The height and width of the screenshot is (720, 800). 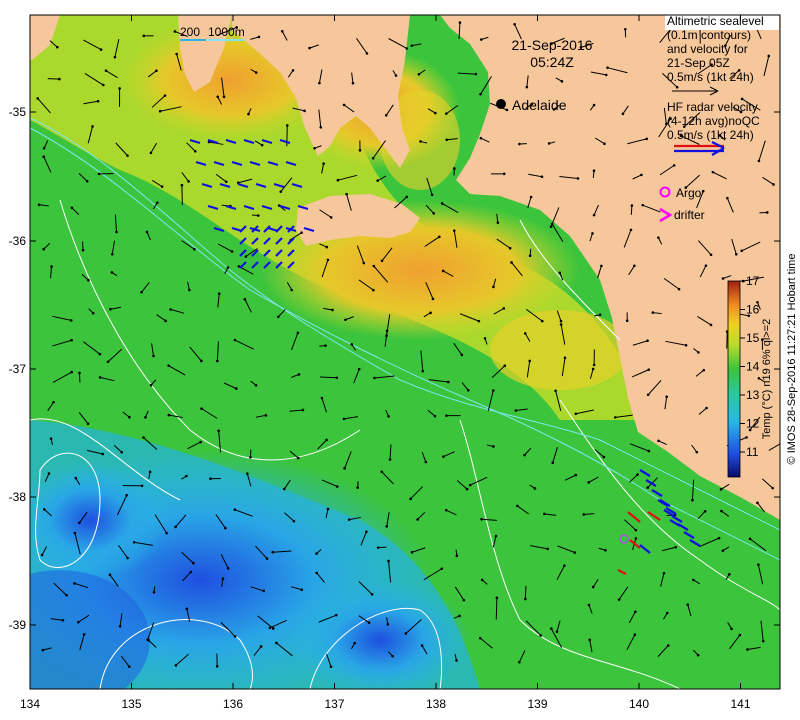 I want to click on legend-alt-line-3: and velocity for, so click(x=707, y=49).